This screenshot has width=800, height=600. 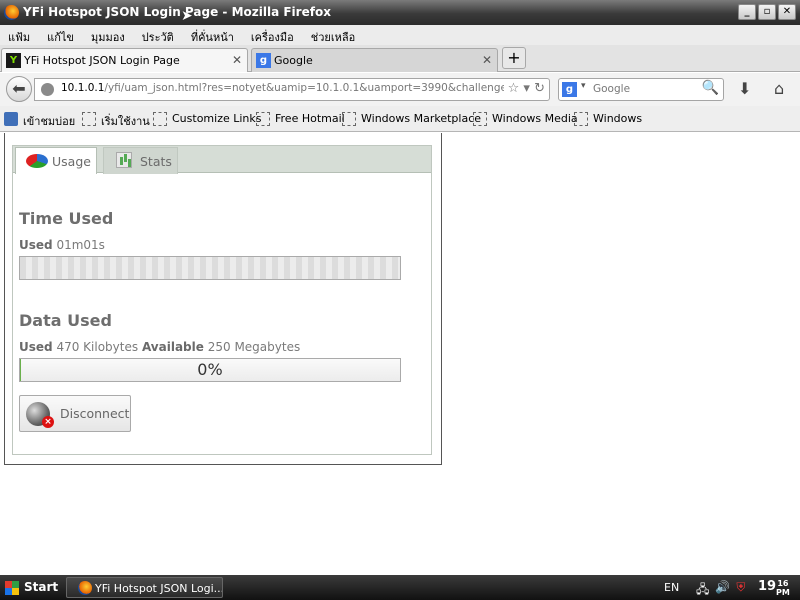 I want to click on google-search-icon: g, so click(x=569, y=89).